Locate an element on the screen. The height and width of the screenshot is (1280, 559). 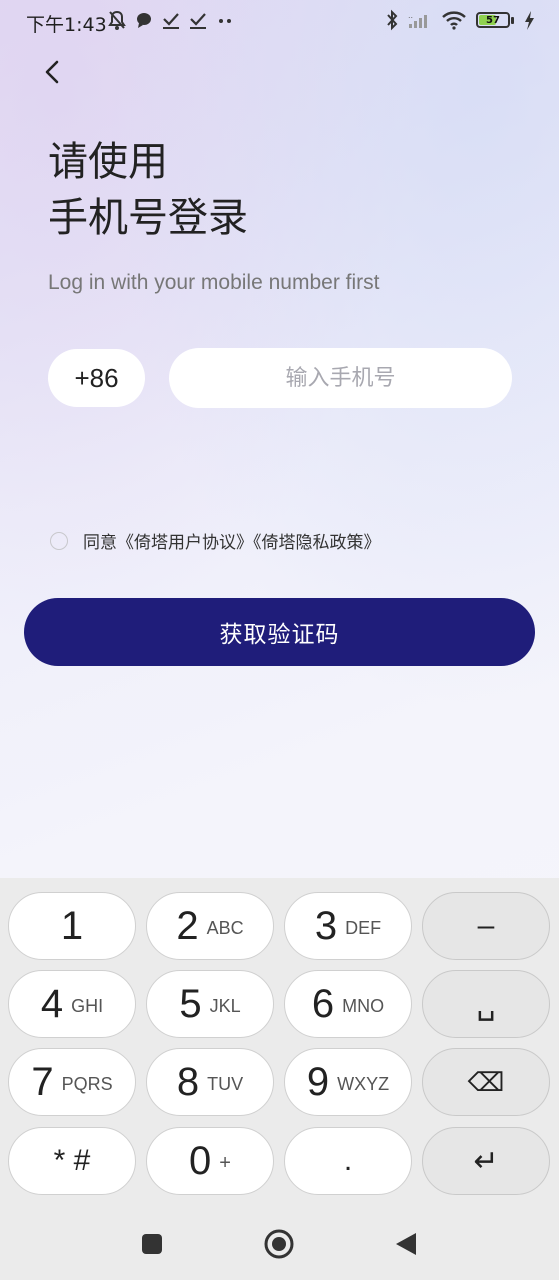
key-enter: ↵ is located at coordinates (486, 1161).